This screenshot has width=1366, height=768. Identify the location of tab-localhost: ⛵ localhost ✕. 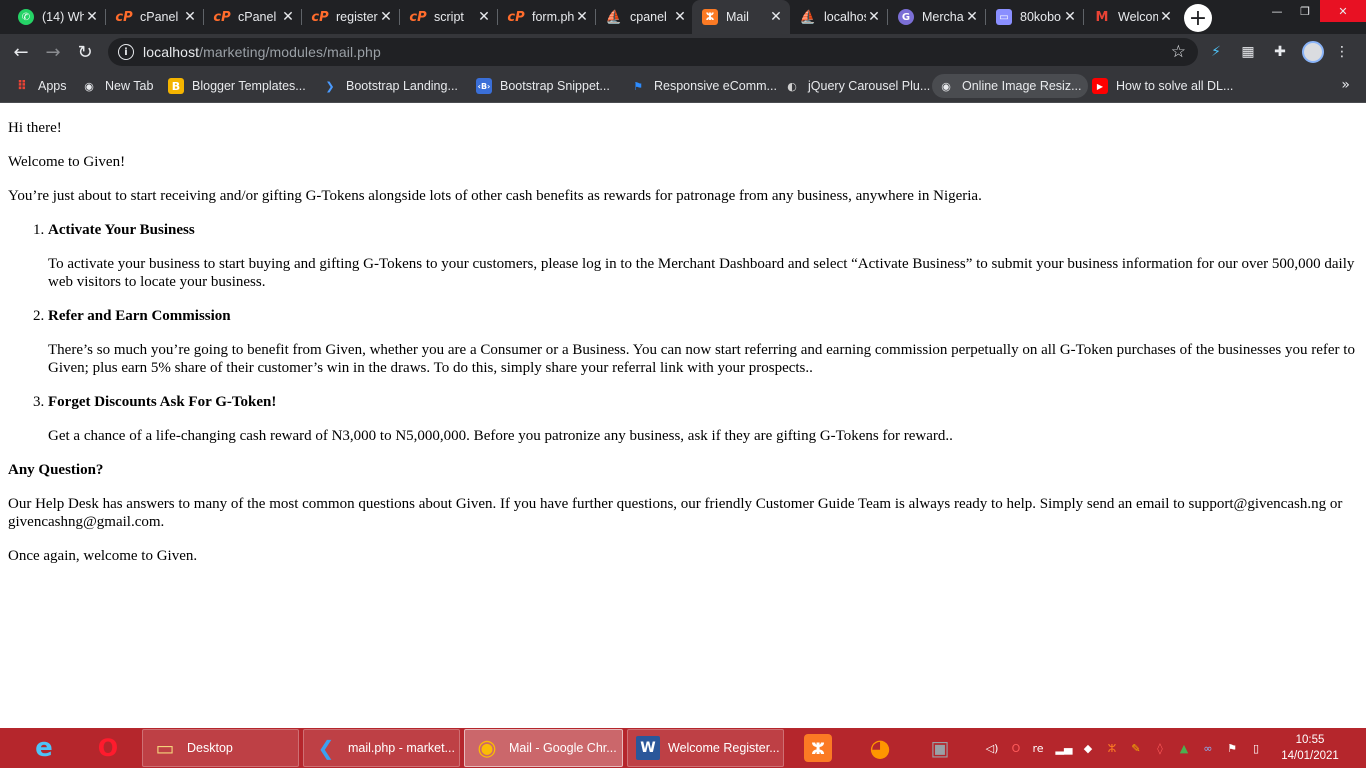
(839, 17).